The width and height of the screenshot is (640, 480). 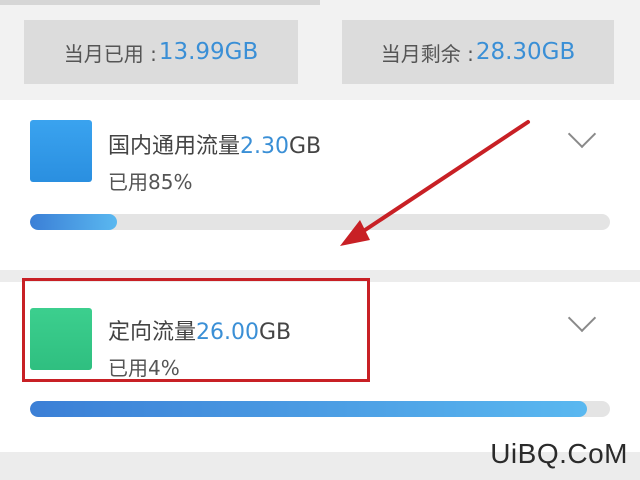 I want to click on domestic-data-title: 国内通用流量2.30GB, so click(x=214, y=144).